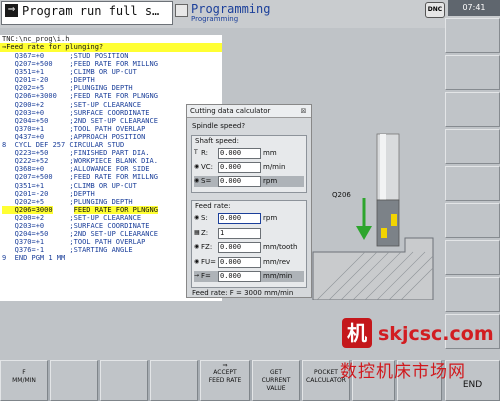 The image size is (500, 401). I want to click on watermark-url: skjcsc.com, so click(436, 334).